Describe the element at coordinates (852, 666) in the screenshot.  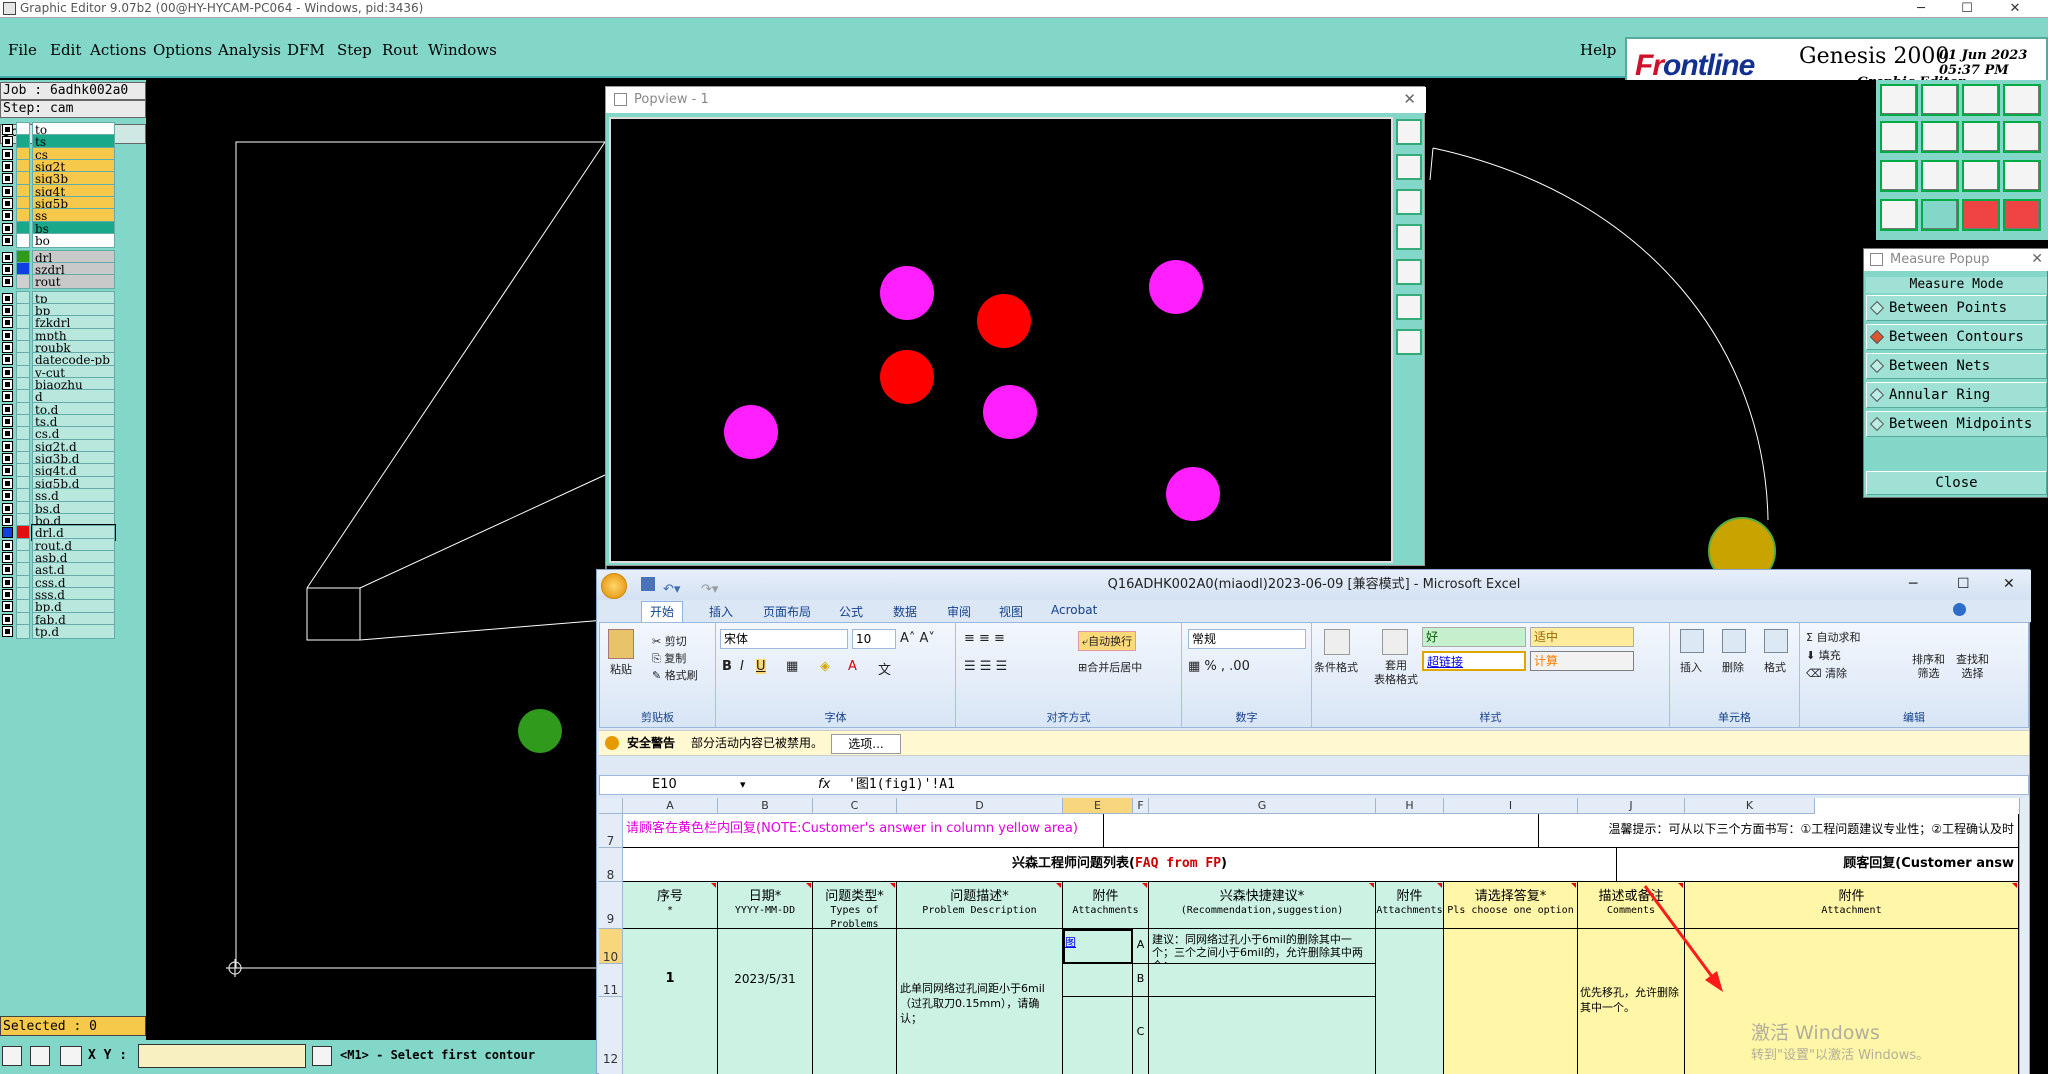
I see `font-color-icon: A` at that location.